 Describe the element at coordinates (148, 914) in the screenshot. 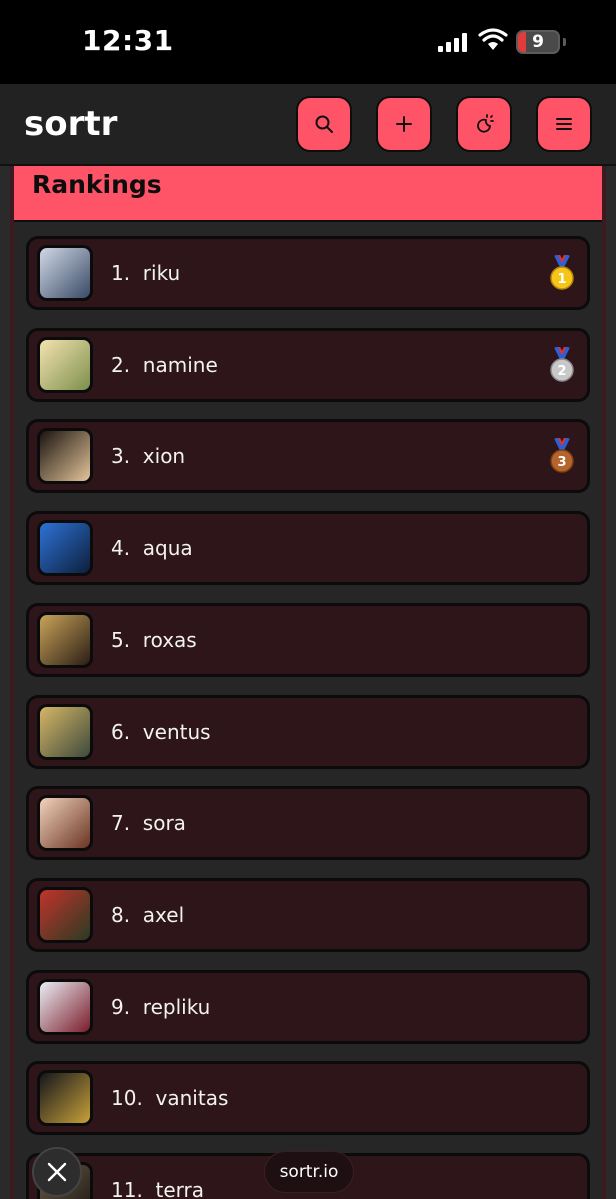

I see `ranking-label: 8. axel` at that location.